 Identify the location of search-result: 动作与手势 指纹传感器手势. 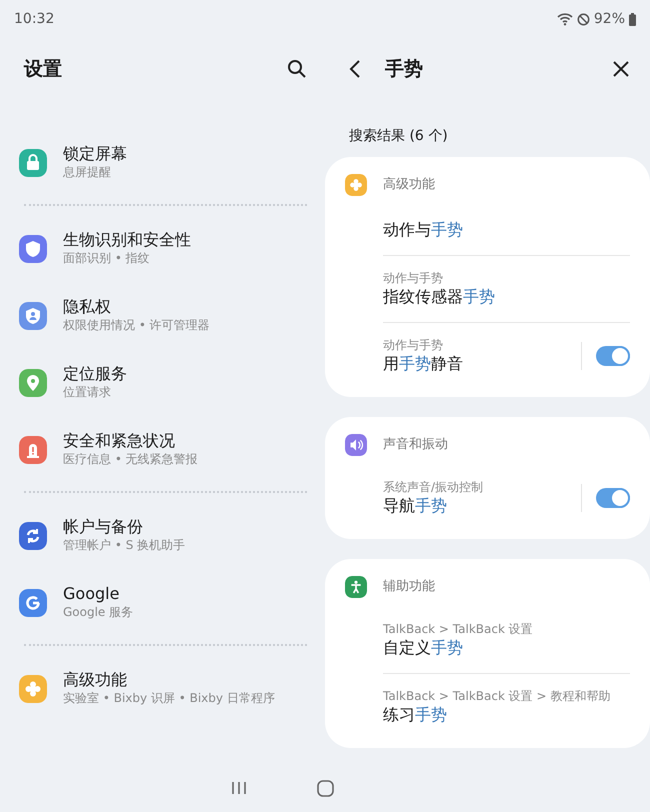
(506, 288).